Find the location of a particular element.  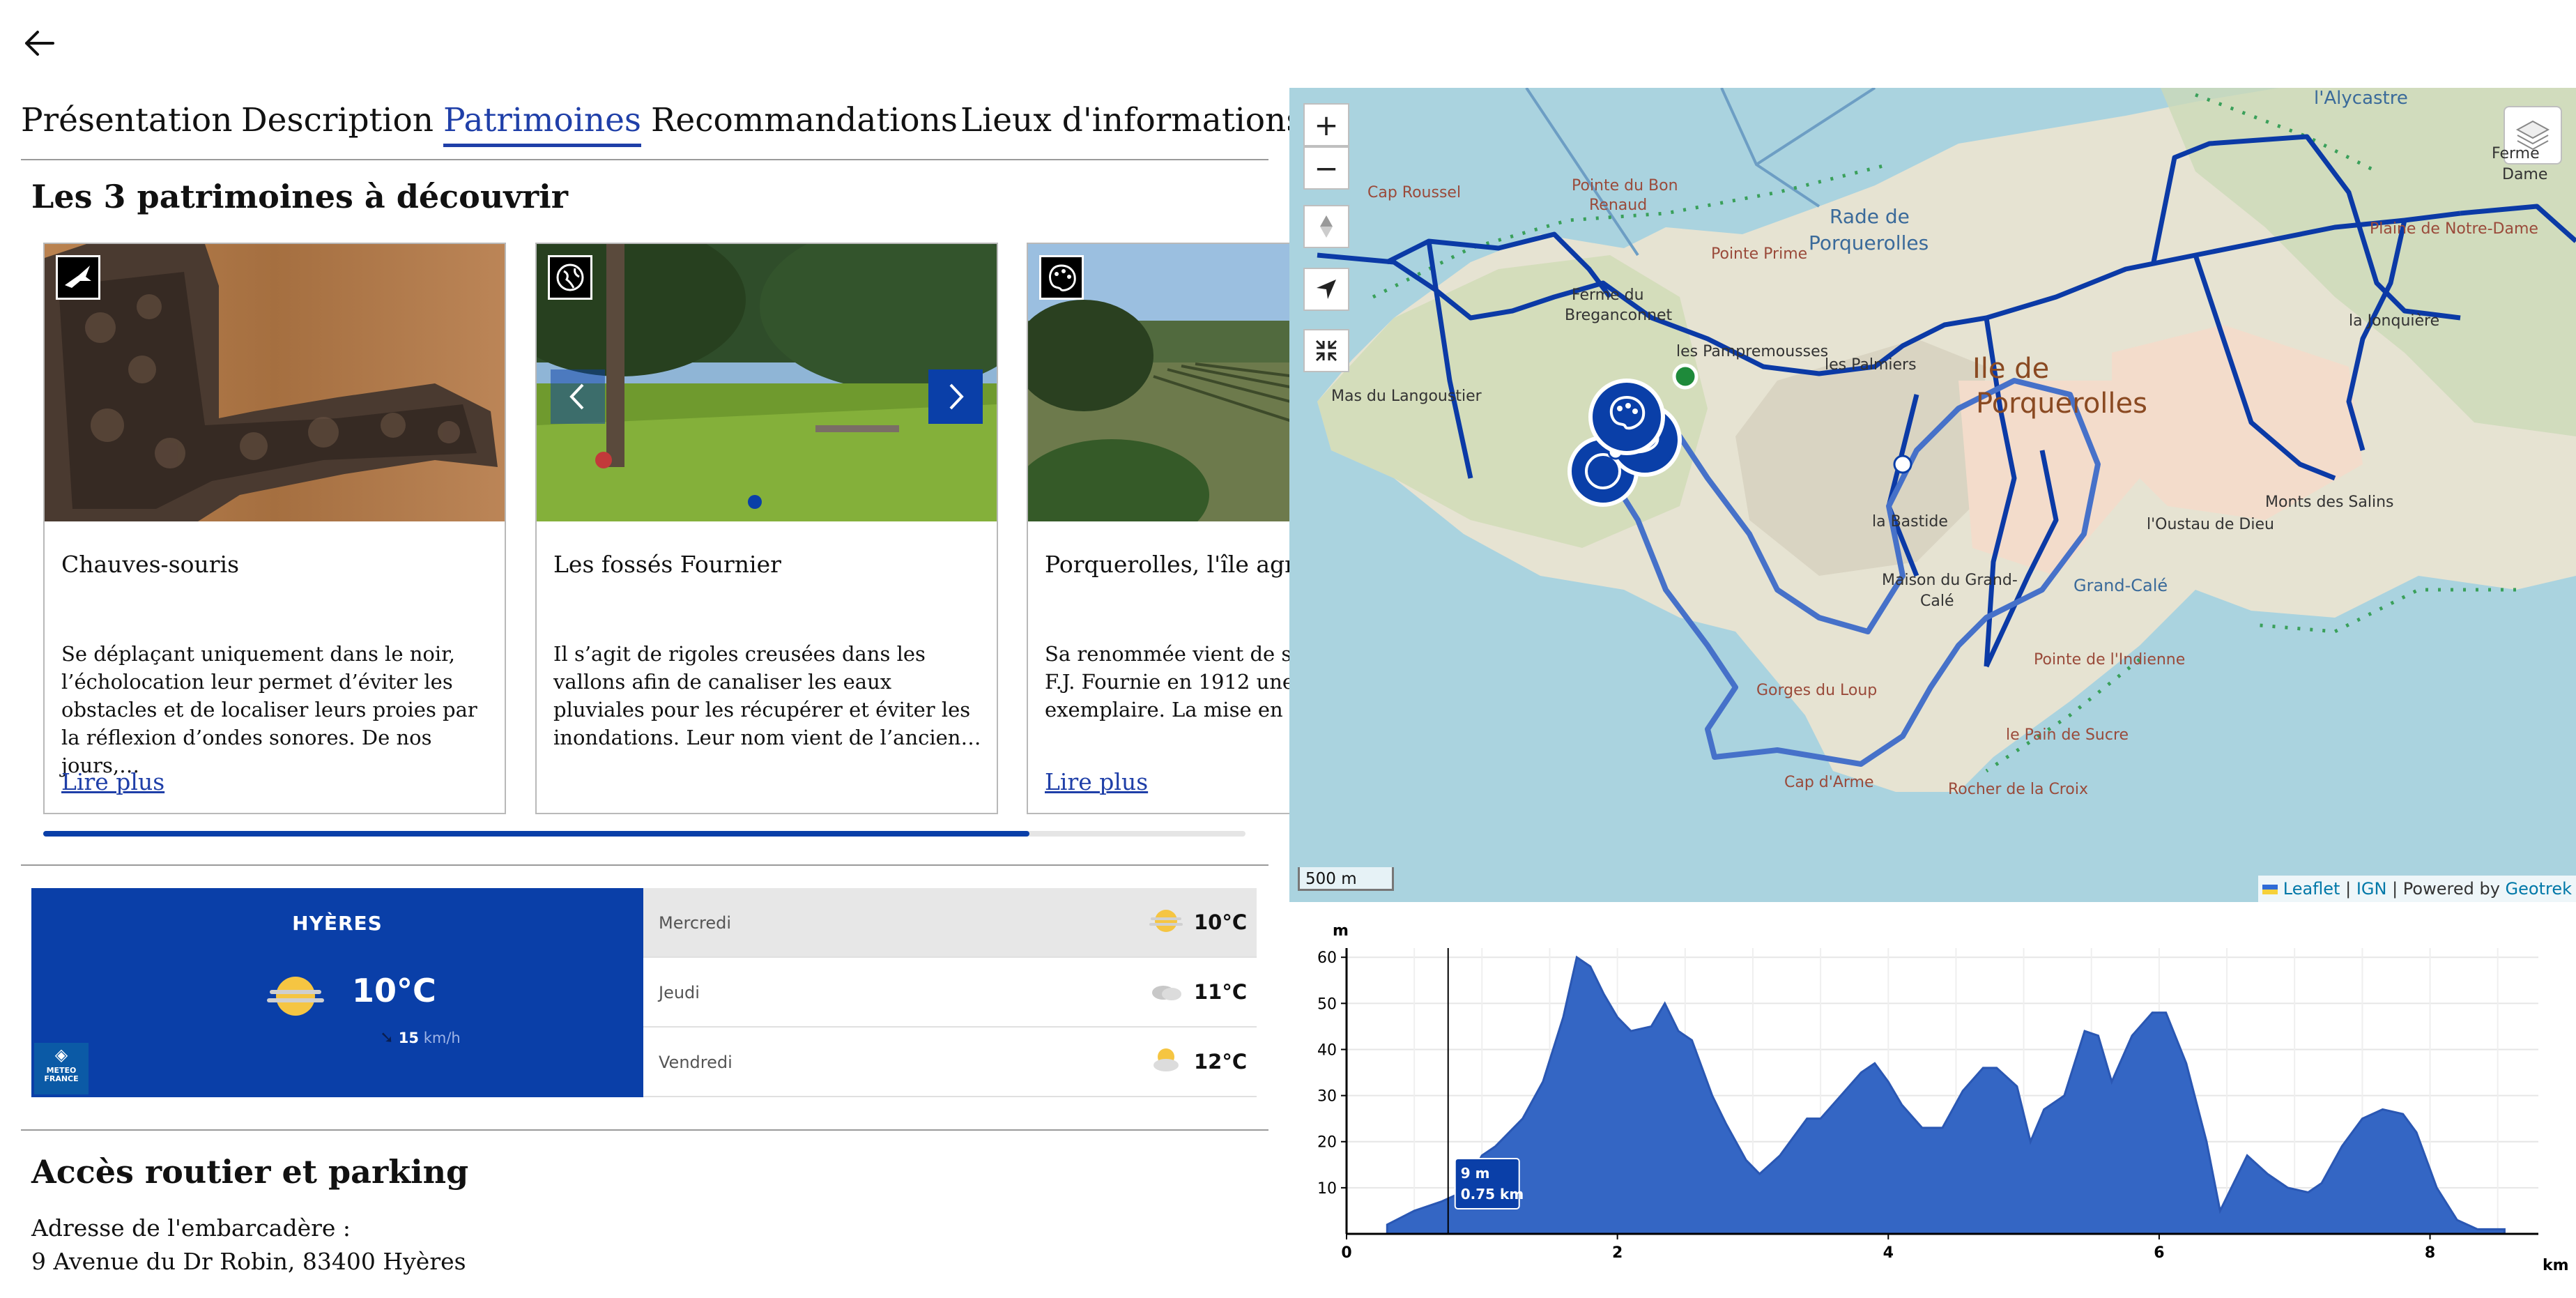

ign-link: IGN is located at coordinates (2371, 889).